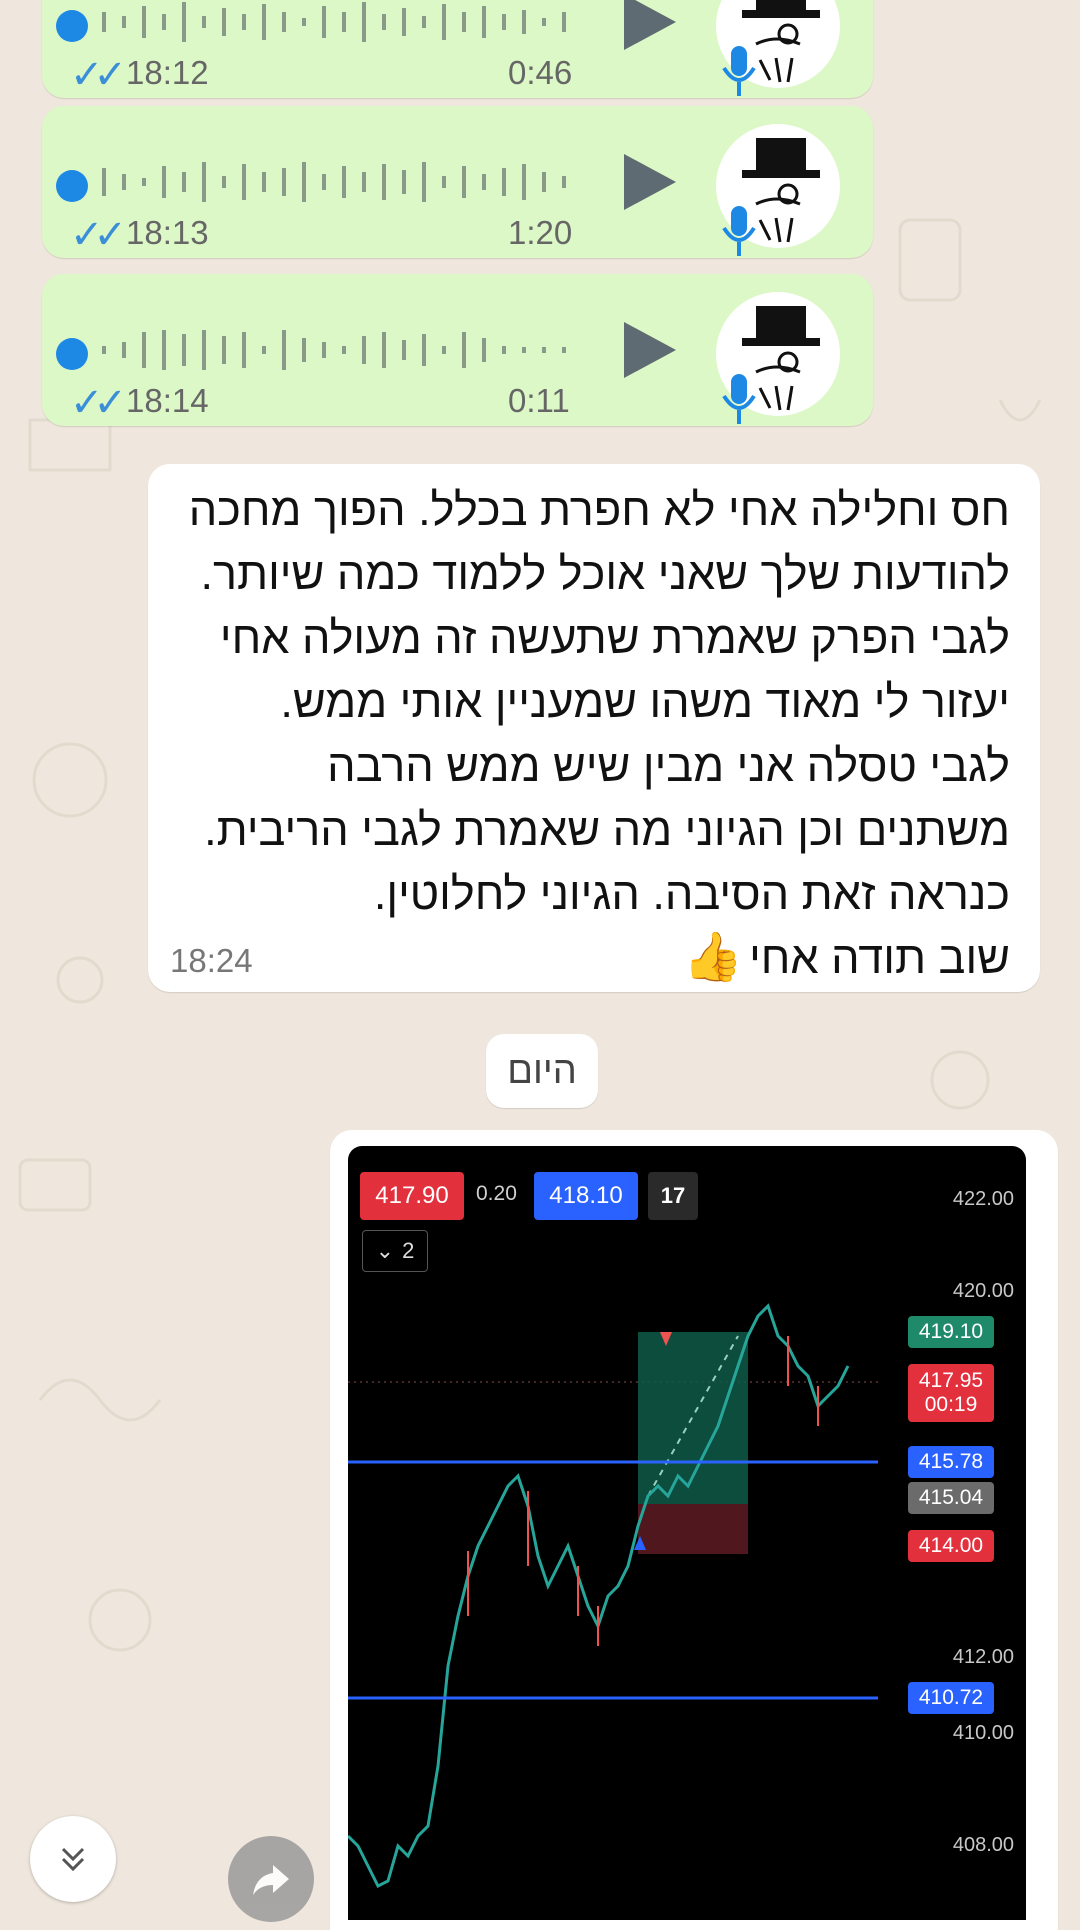 The height and width of the screenshot is (1930, 1080). Describe the element at coordinates (951, 1332) in the screenshot. I see `target-price-tag: 419.10` at that location.